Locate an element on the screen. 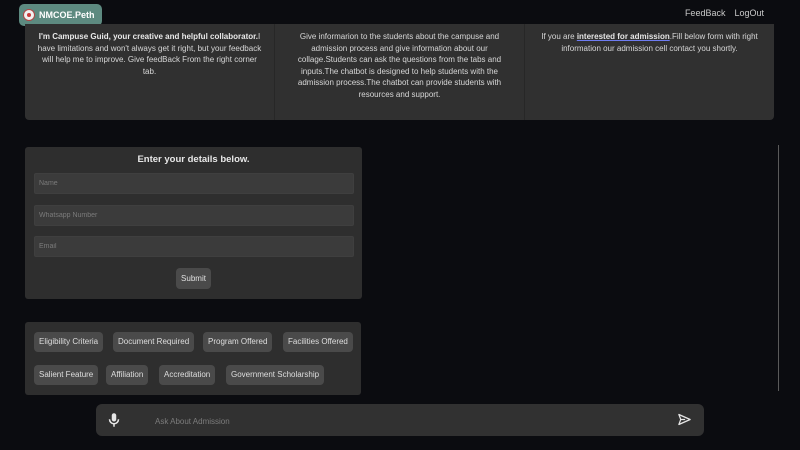 This screenshot has height=450, width=800. chip-facilities-offered: Facilities Offered is located at coordinates (318, 342).